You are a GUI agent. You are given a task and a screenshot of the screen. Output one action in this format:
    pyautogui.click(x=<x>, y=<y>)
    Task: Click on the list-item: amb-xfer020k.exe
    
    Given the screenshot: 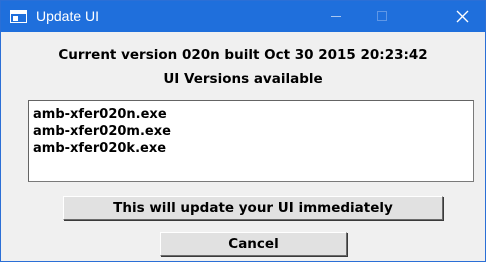 What is the action you would take?
    pyautogui.click(x=253, y=148)
    